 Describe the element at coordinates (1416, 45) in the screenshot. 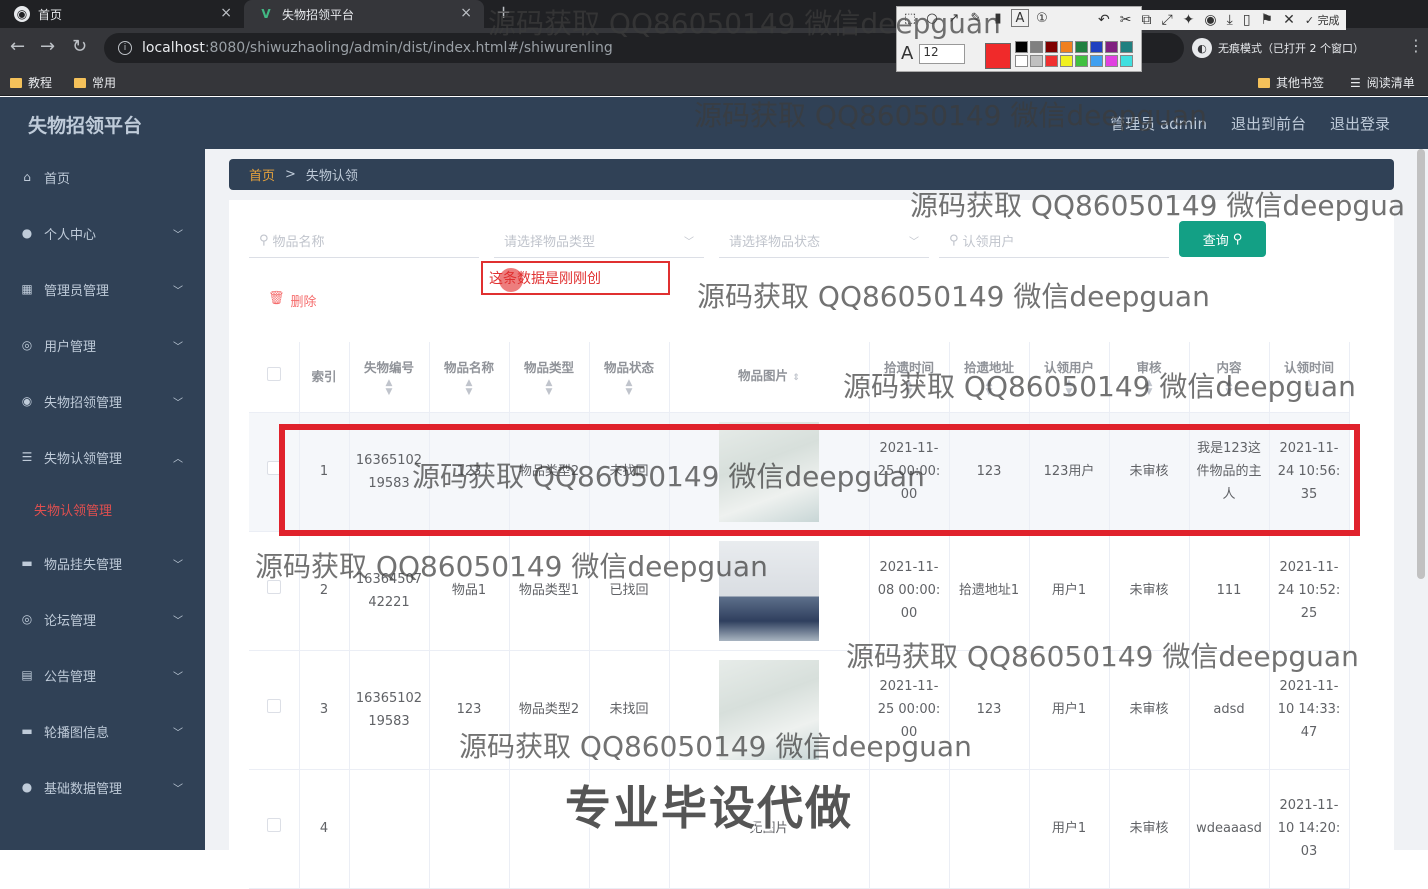

I see `menu-icon: ⋮` at that location.